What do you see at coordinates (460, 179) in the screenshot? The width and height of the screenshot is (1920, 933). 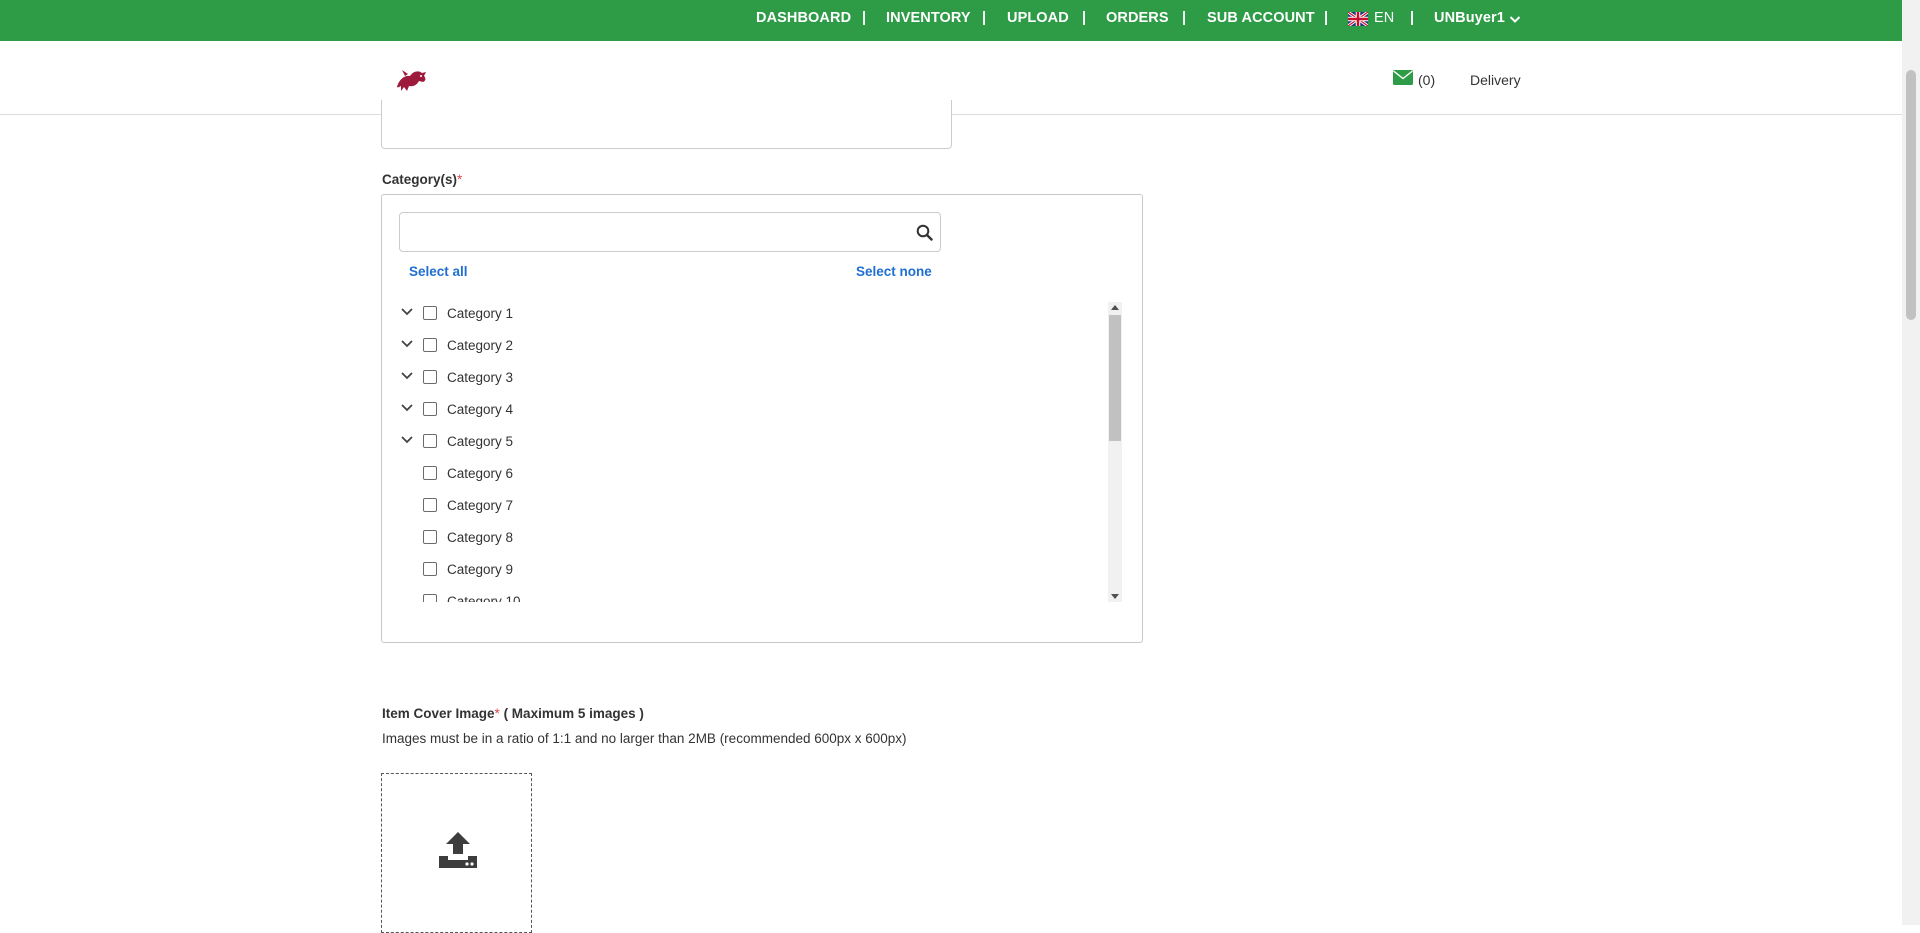 I see `required-asterisk: *` at bounding box center [460, 179].